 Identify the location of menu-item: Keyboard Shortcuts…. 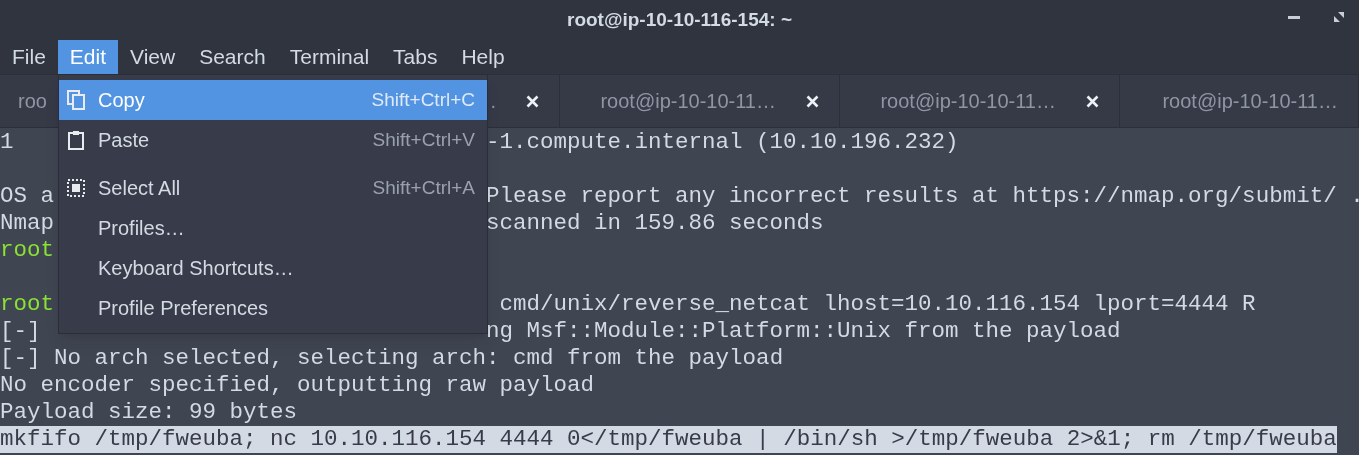
(273, 268).